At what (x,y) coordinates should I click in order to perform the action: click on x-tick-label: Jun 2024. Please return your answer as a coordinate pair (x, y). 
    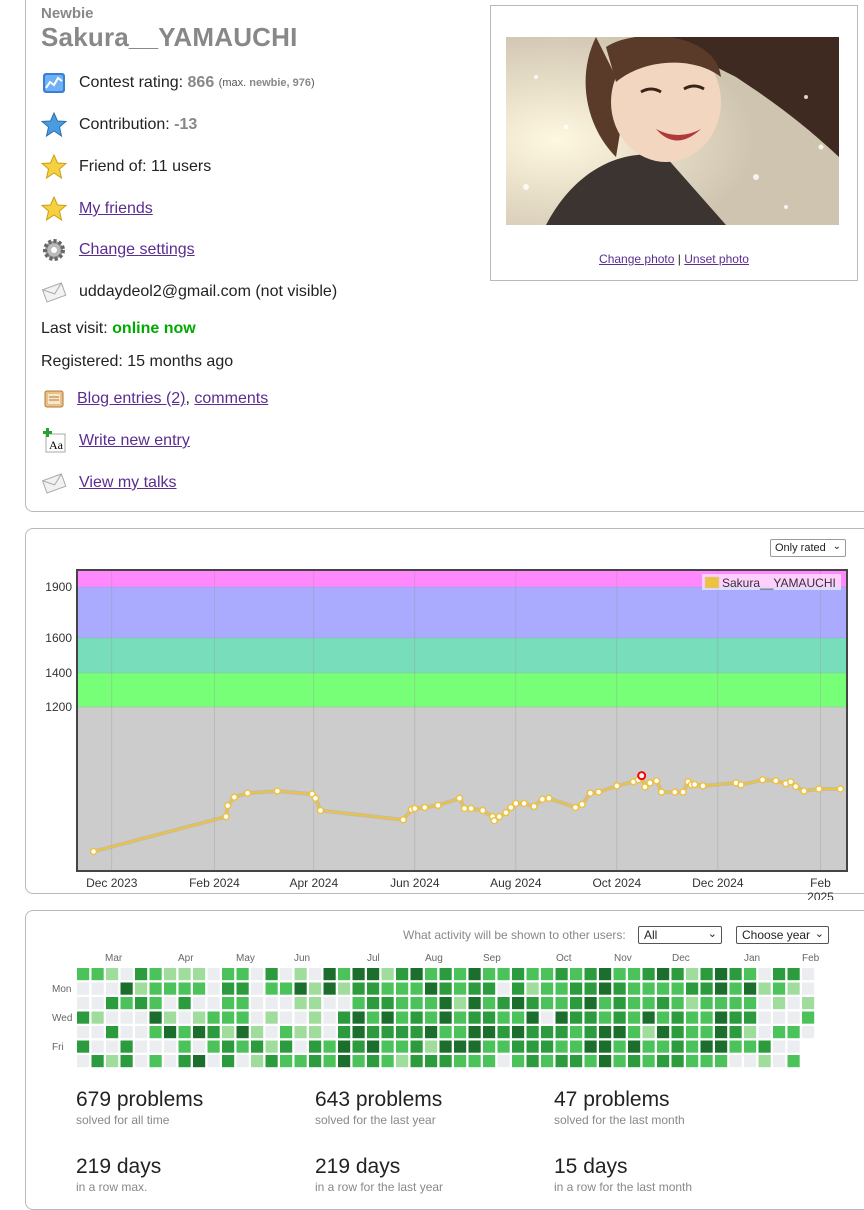
    Looking at the image, I should click on (415, 883).